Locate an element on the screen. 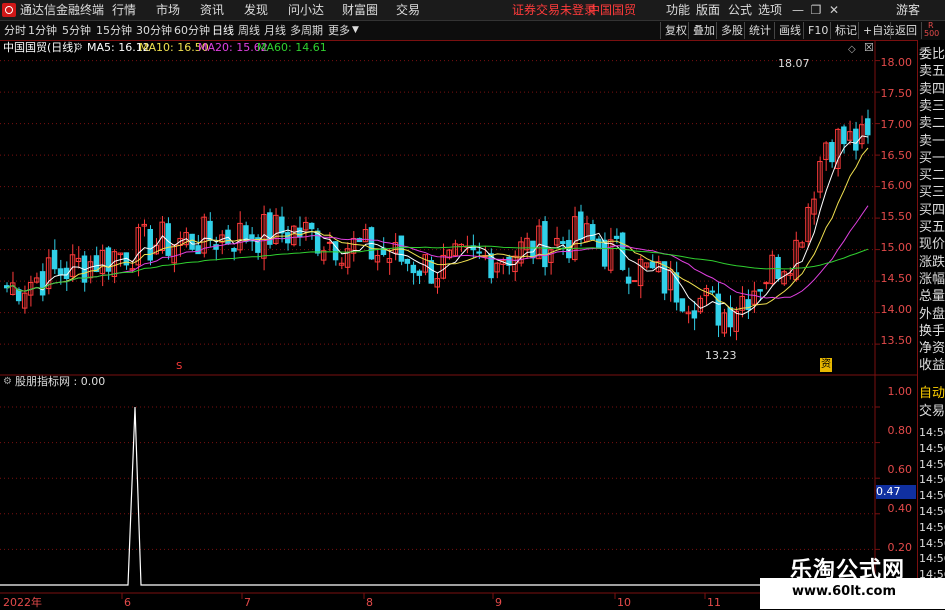  back-button: 返回 is located at coordinates (906, 30).